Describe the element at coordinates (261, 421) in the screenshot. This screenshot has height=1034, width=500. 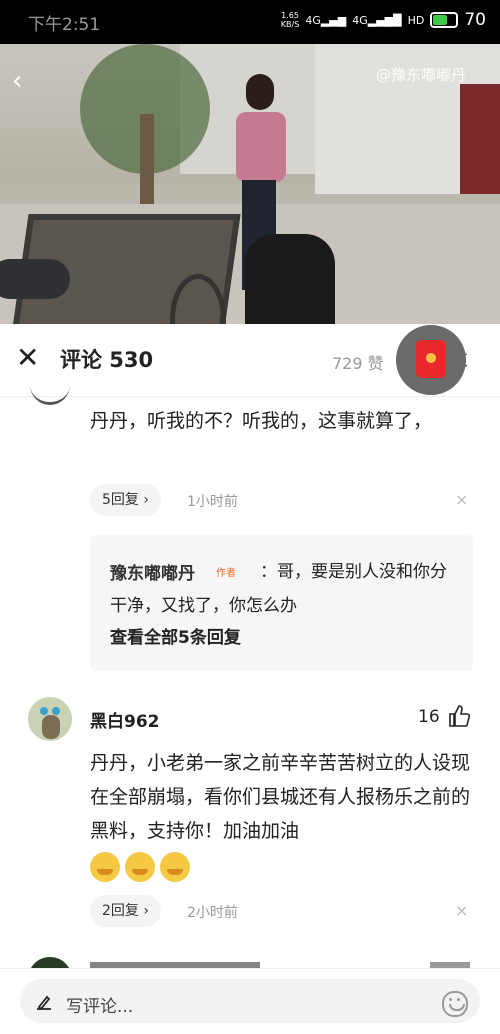
I see `comment-text: 丹丹，听我的不？听我的，这事就算了，` at that location.